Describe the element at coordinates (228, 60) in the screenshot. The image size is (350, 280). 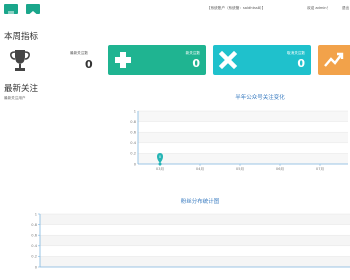
I see `cross-icon` at that location.